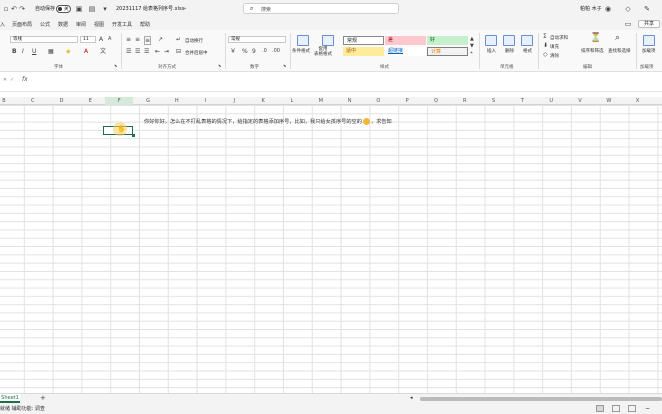  What do you see at coordinates (472, 46) in the screenshot?
I see `styles-scroll-down-icon: ▼` at bounding box center [472, 46].